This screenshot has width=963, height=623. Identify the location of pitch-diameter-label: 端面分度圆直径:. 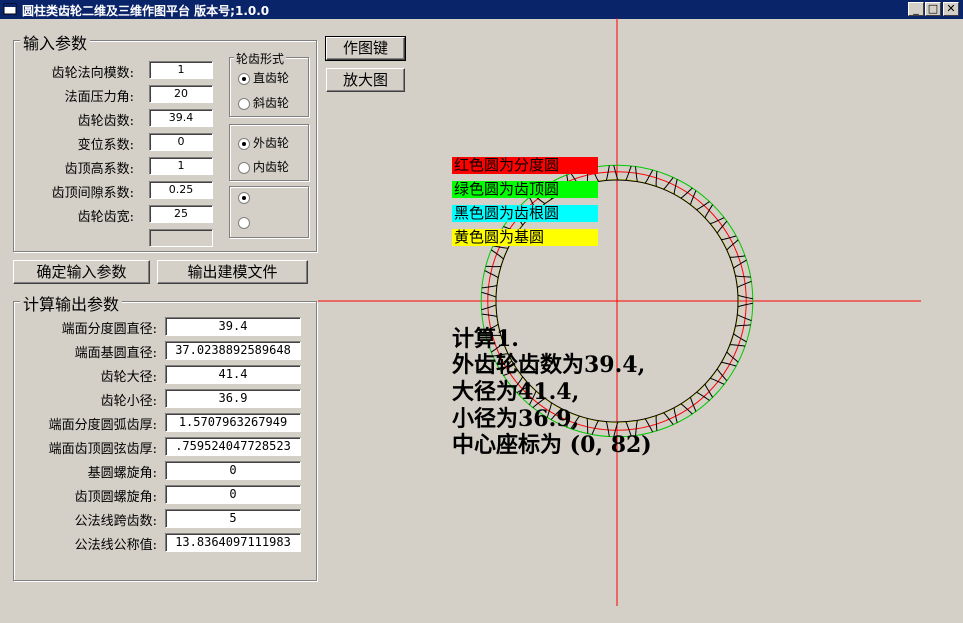
(109, 329).